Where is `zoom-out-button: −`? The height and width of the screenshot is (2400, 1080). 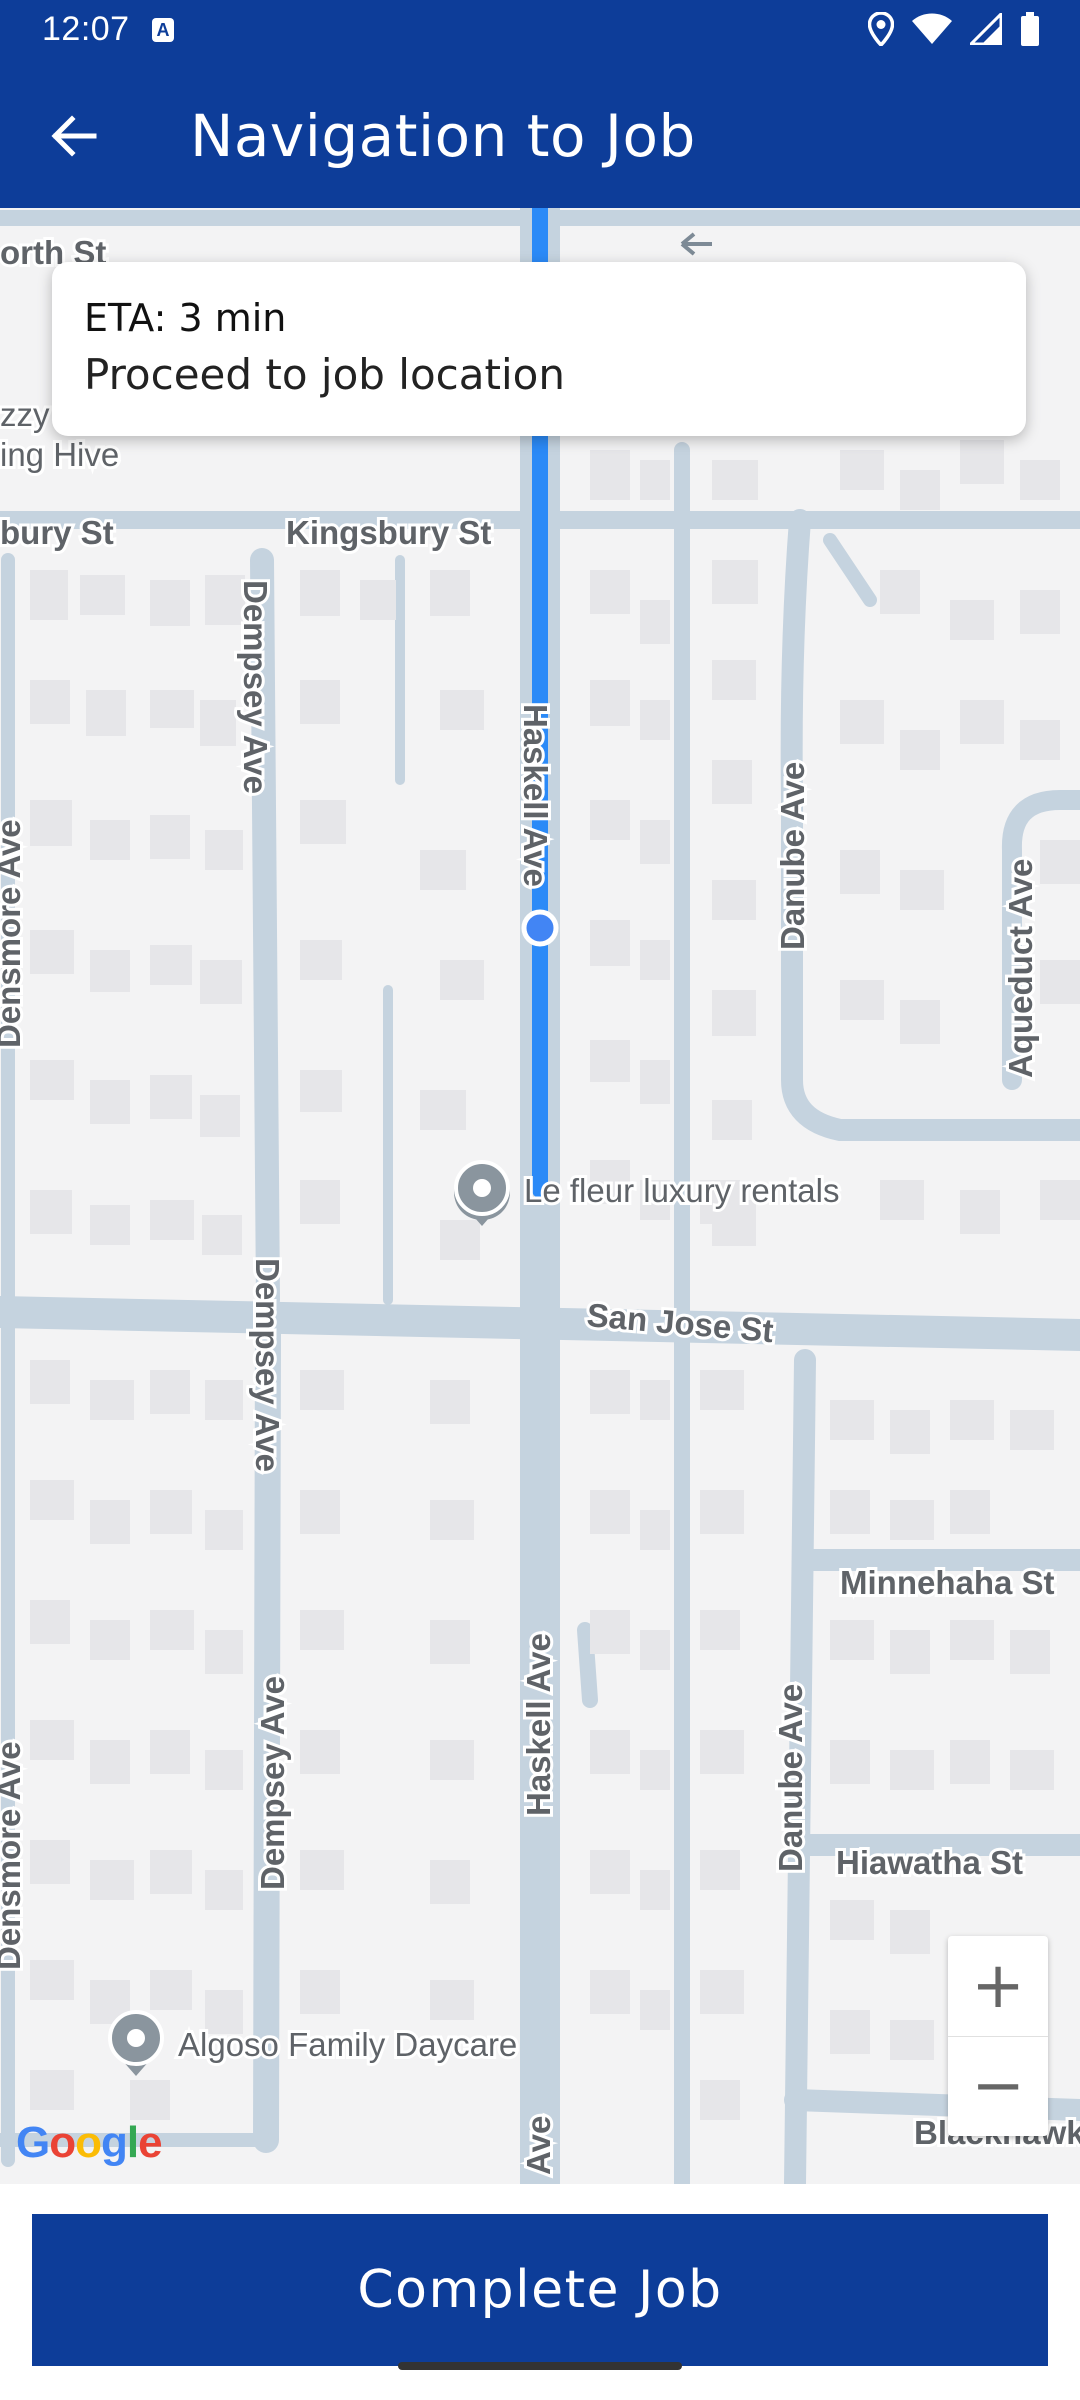
zoom-out-button: − is located at coordinates (998, 2086).